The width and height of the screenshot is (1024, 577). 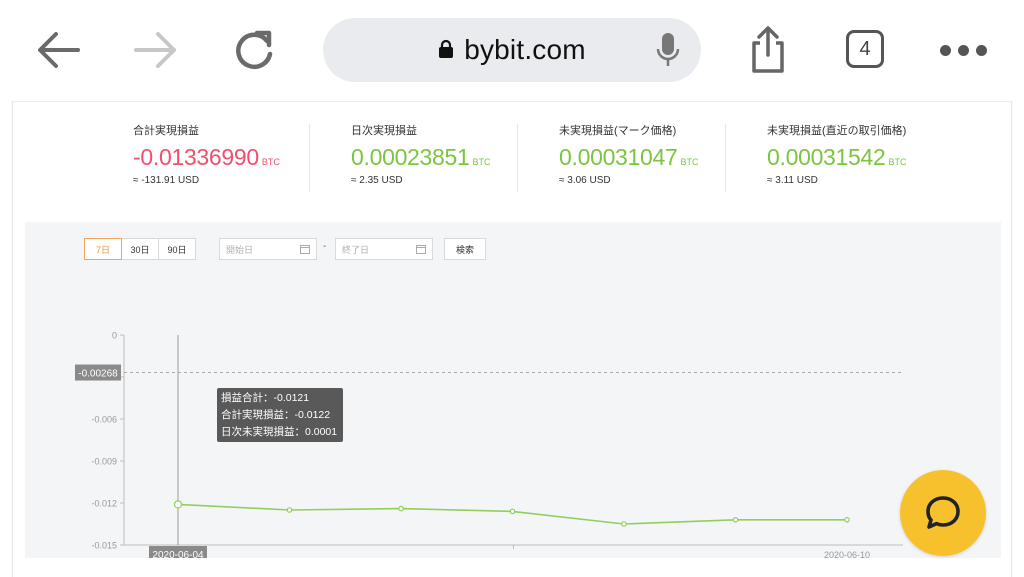 I want to click on back-arrow-icon, so click(x=58, y=50).